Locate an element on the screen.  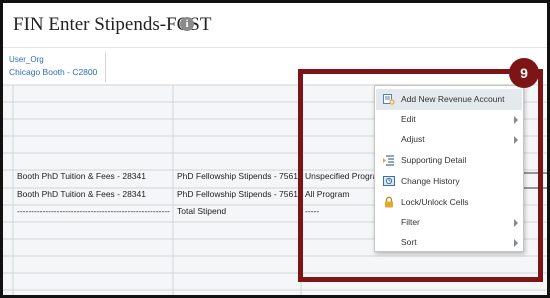
info-icon: i is located at coordinates (187, 24).